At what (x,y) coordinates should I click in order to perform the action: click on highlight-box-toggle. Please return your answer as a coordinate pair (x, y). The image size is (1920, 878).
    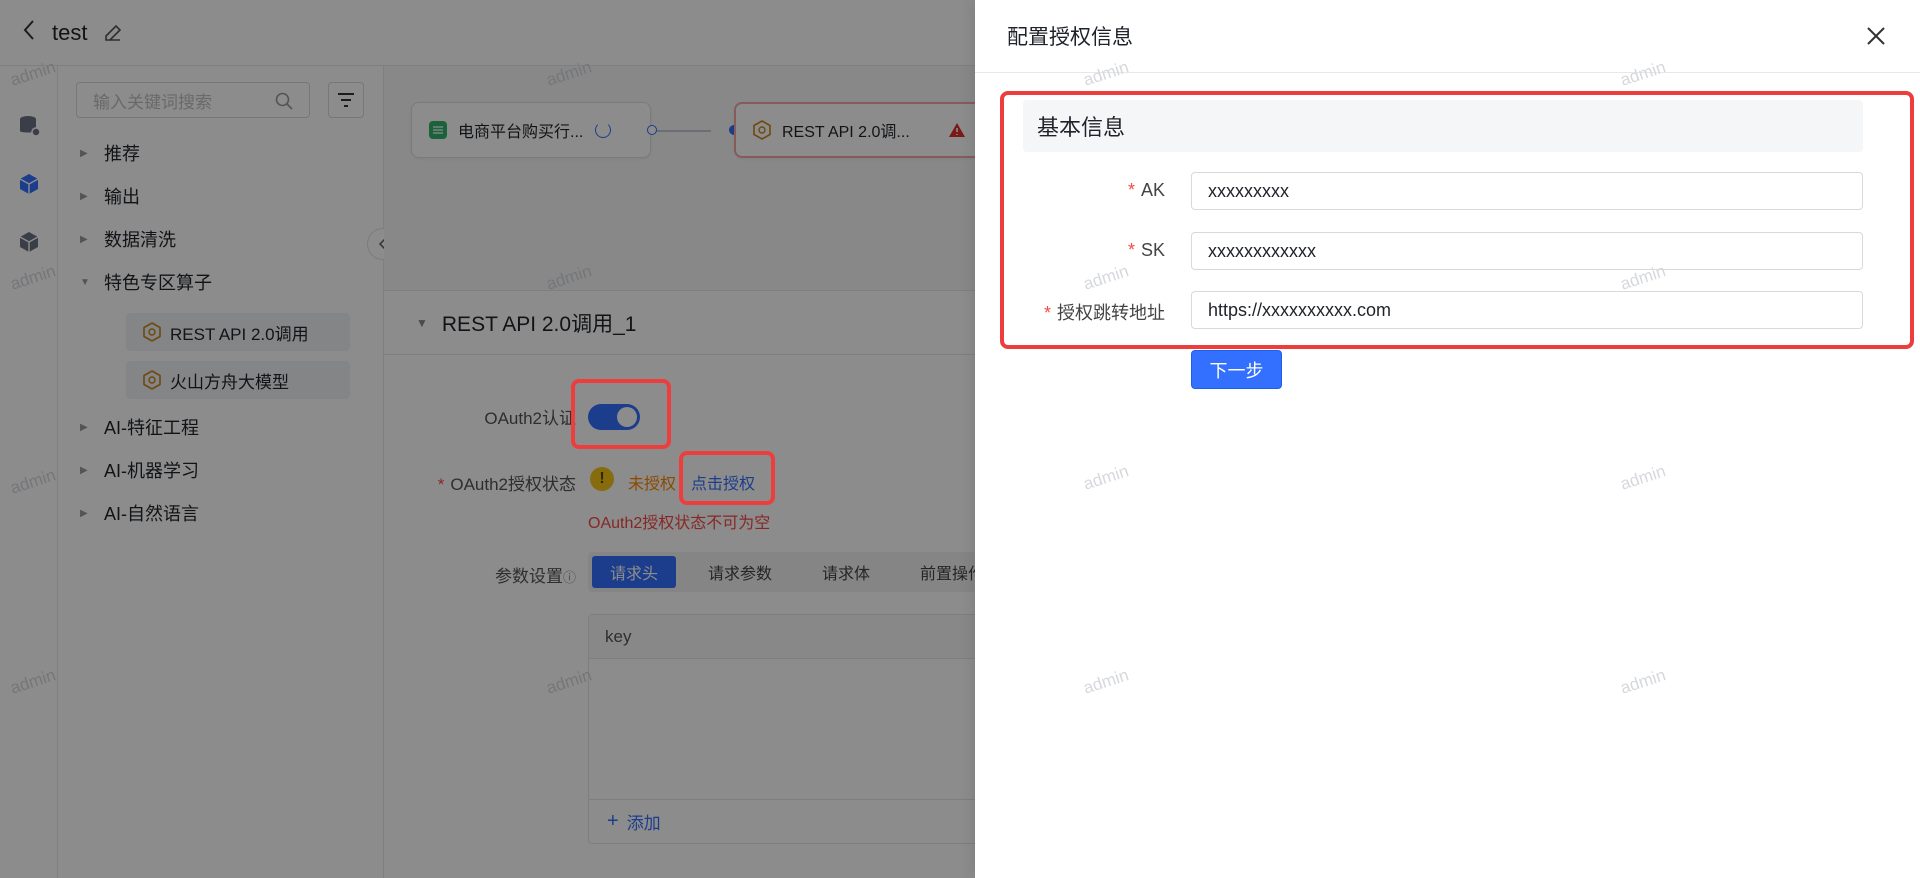
    Looking at the image, I should click on (621, 414).